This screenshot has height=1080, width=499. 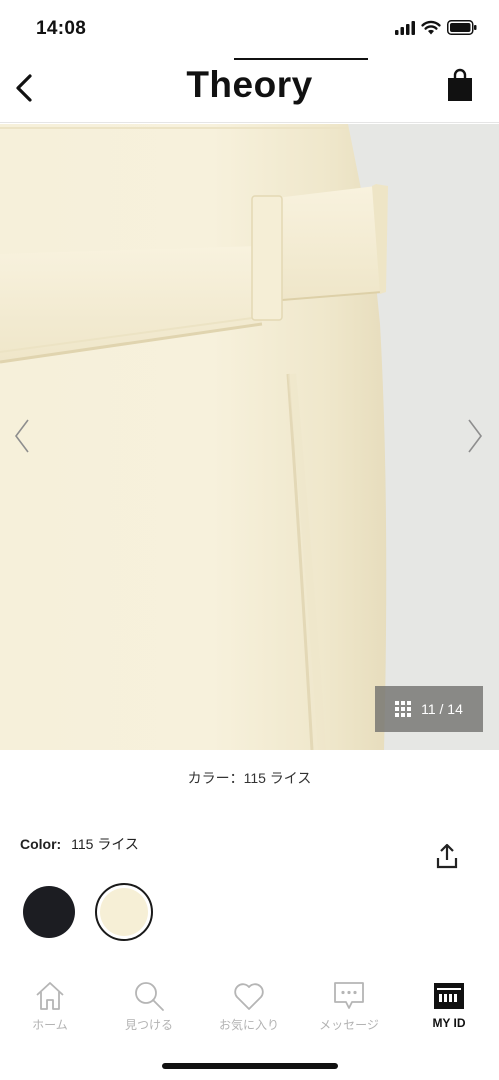 I want to click on chevron-left-icon, so click(x=22, y=436).